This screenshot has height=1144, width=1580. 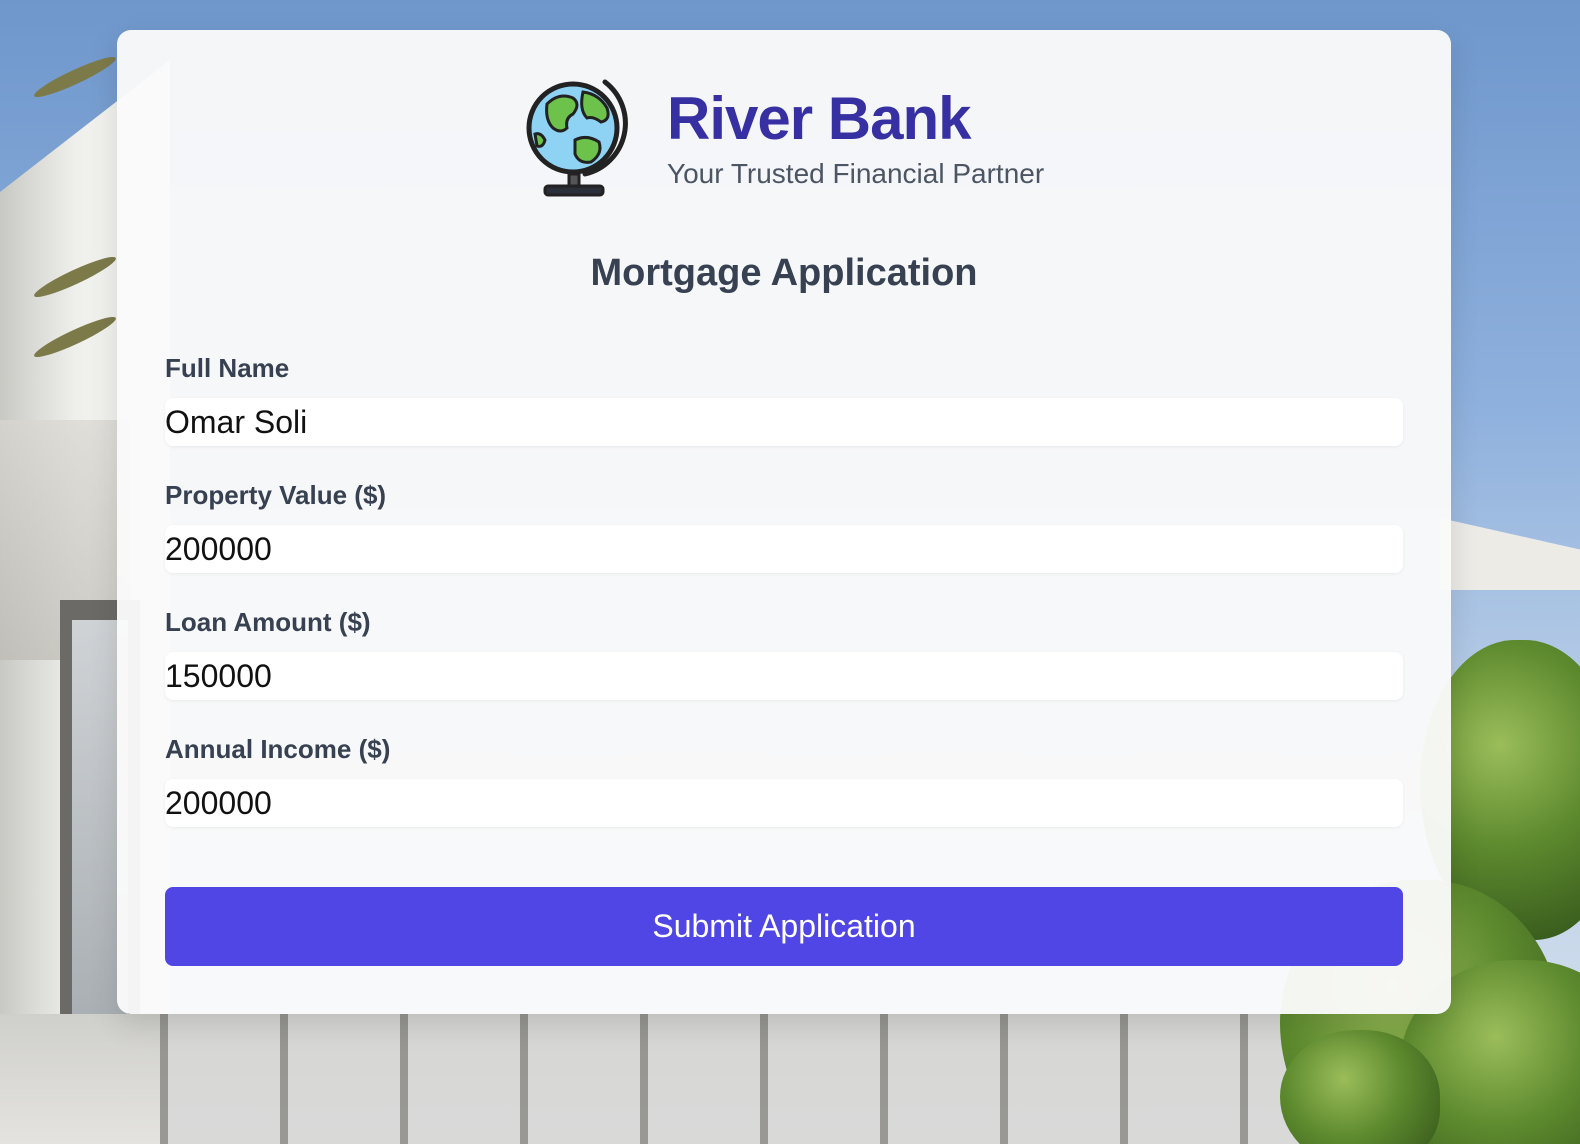 What do you see at coordinates (784, 926) in the screenshot?
I see `submit-application-button: Submit Application` at bounding box center [784, 926].